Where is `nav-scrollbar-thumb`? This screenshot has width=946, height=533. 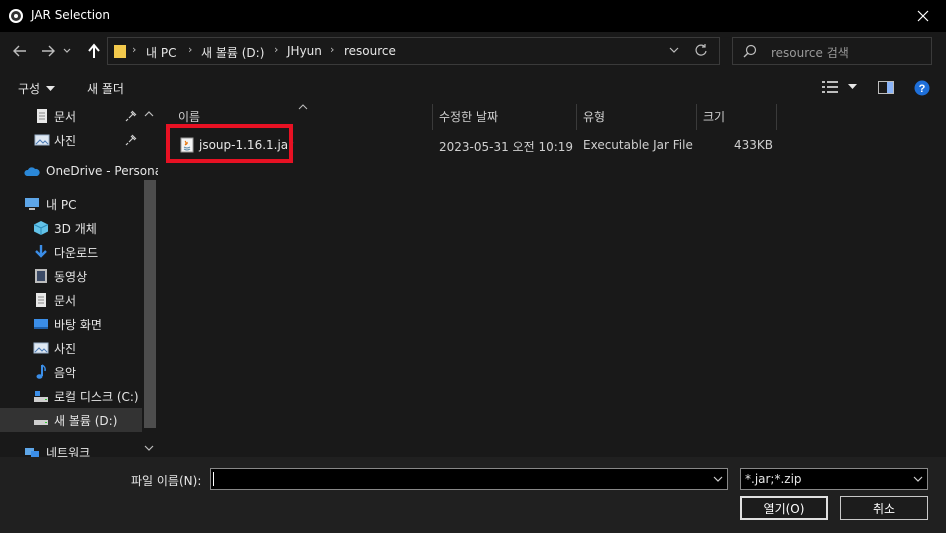 nav-scrollbar-thumb is located at coordinates (150, 304).